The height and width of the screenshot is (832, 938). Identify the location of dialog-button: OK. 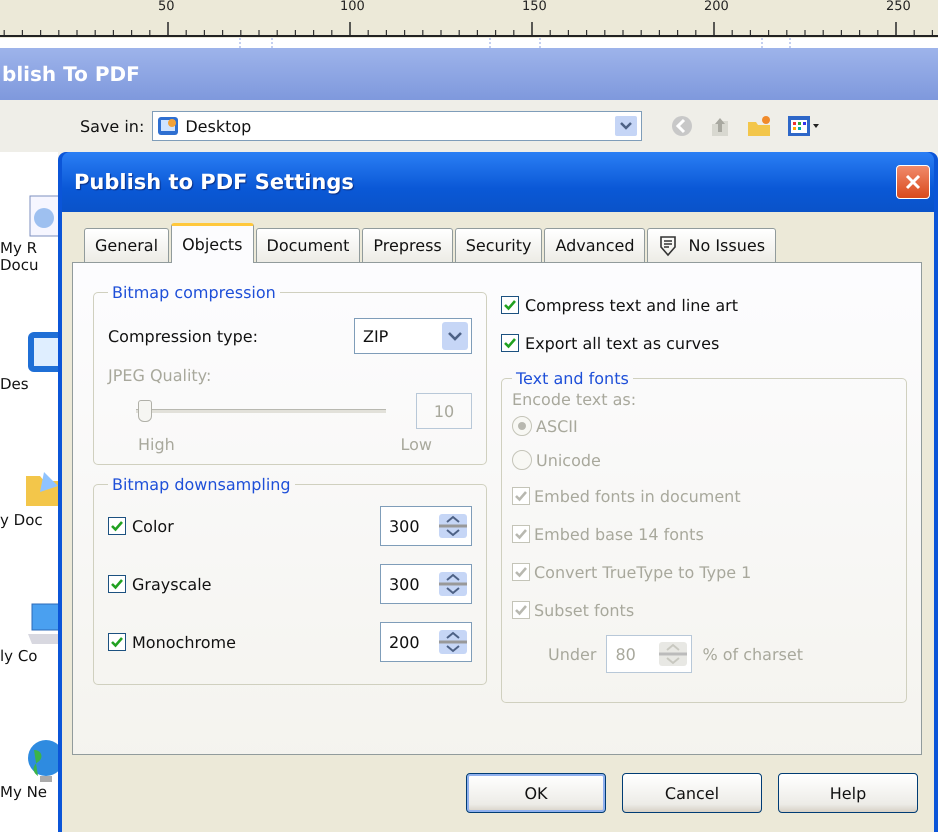
(536, 793).